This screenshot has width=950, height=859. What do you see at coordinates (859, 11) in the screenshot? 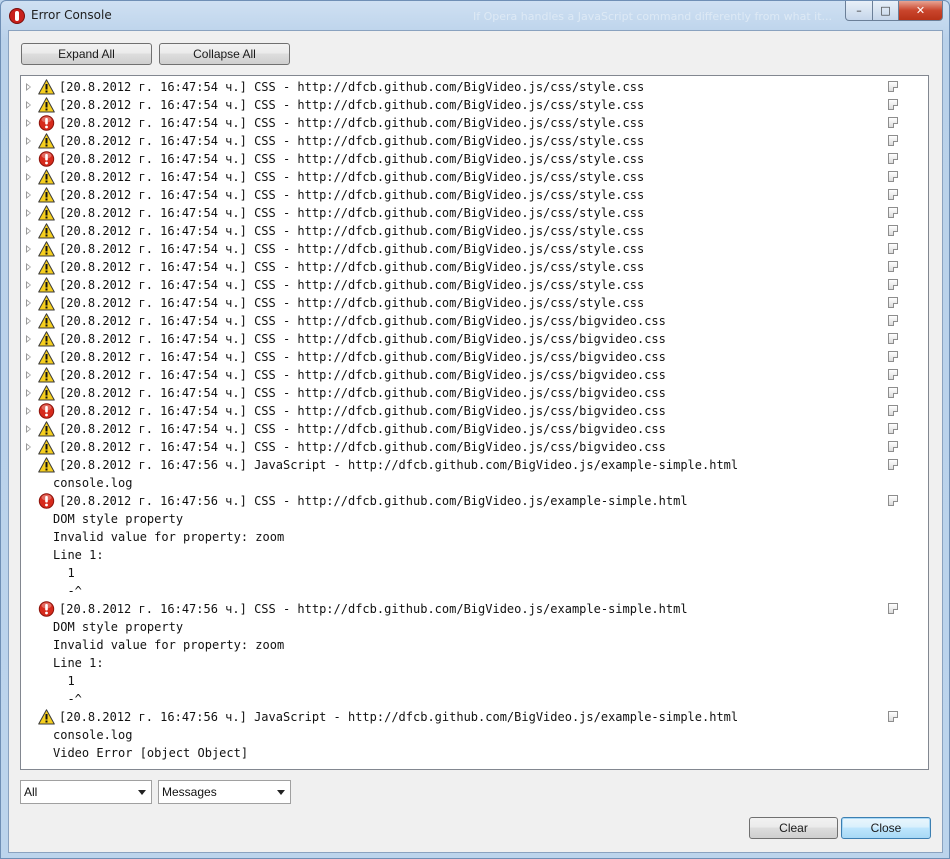
I see `minimize-button: –` at bounding box center [859, 11].